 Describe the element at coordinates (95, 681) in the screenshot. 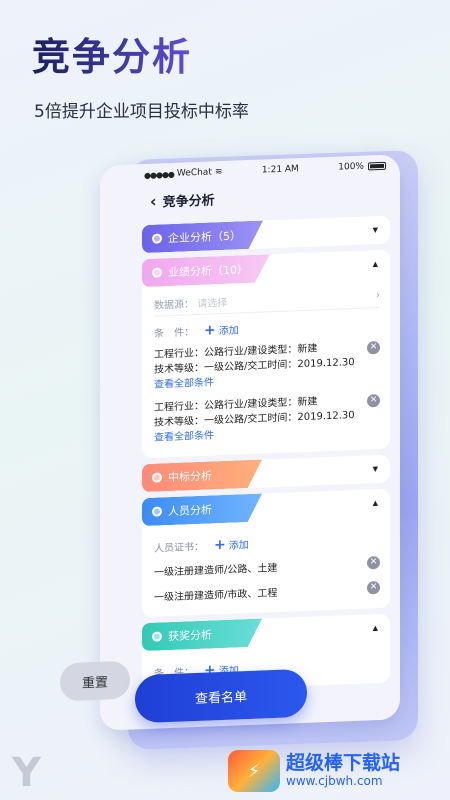

I see `reset-button: 重置` at that location.